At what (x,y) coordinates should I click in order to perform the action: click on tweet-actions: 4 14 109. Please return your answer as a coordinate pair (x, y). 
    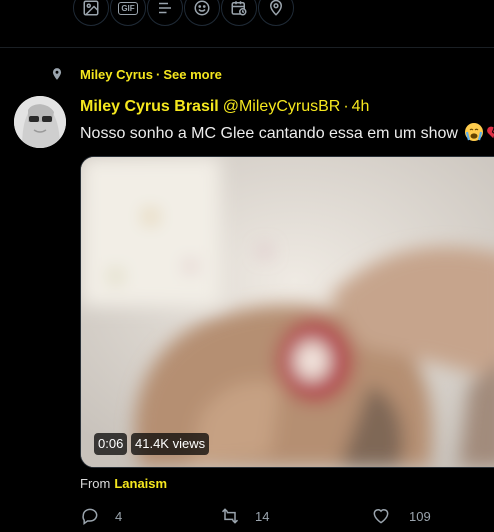
    Looking at the image, I should click on (287, 518).